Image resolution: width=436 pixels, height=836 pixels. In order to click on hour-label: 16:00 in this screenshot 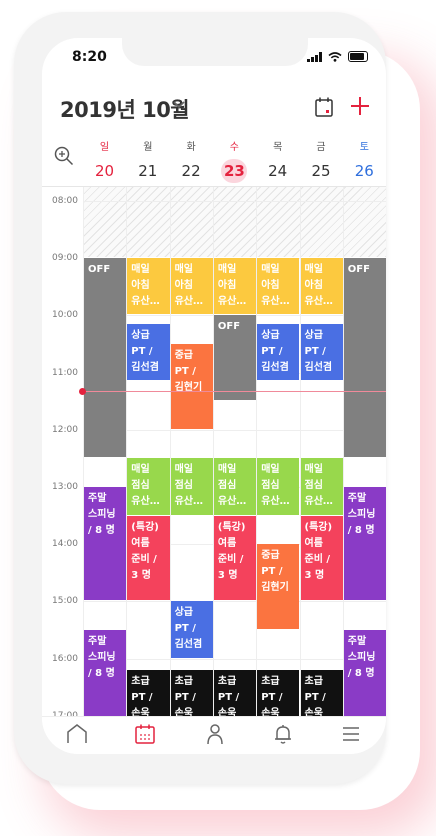, I will do `click(65, 658)`.